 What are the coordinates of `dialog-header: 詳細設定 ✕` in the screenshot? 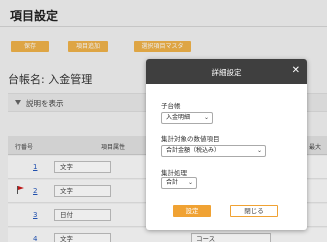 It's located at (226, 71).